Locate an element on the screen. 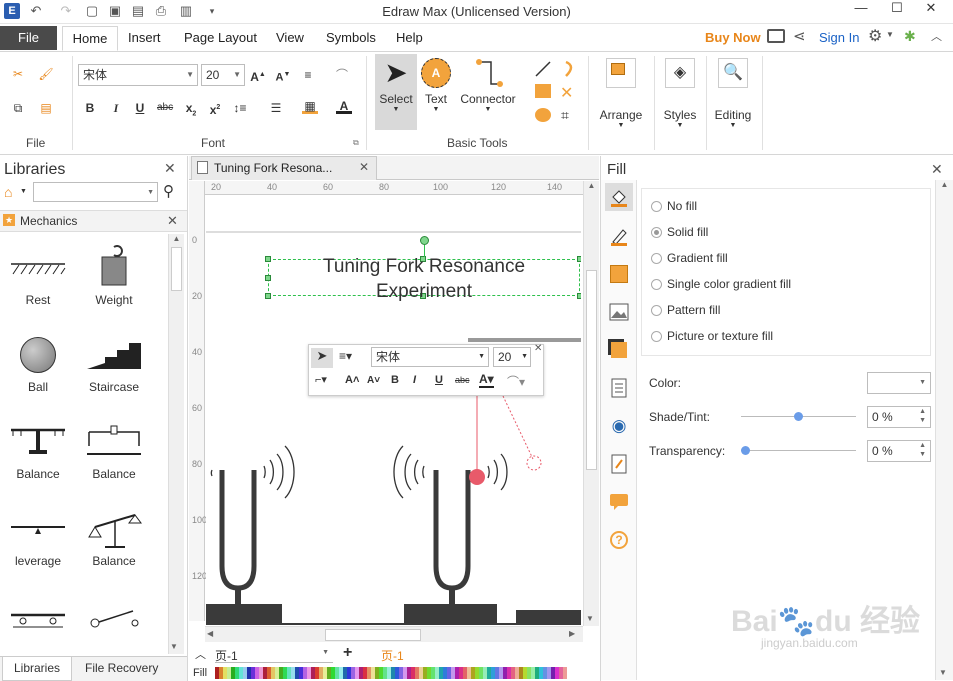 The height and width of the screenshot is (681, 953). scroll-right-icon: ▶ is located at coordinates (572, 633).